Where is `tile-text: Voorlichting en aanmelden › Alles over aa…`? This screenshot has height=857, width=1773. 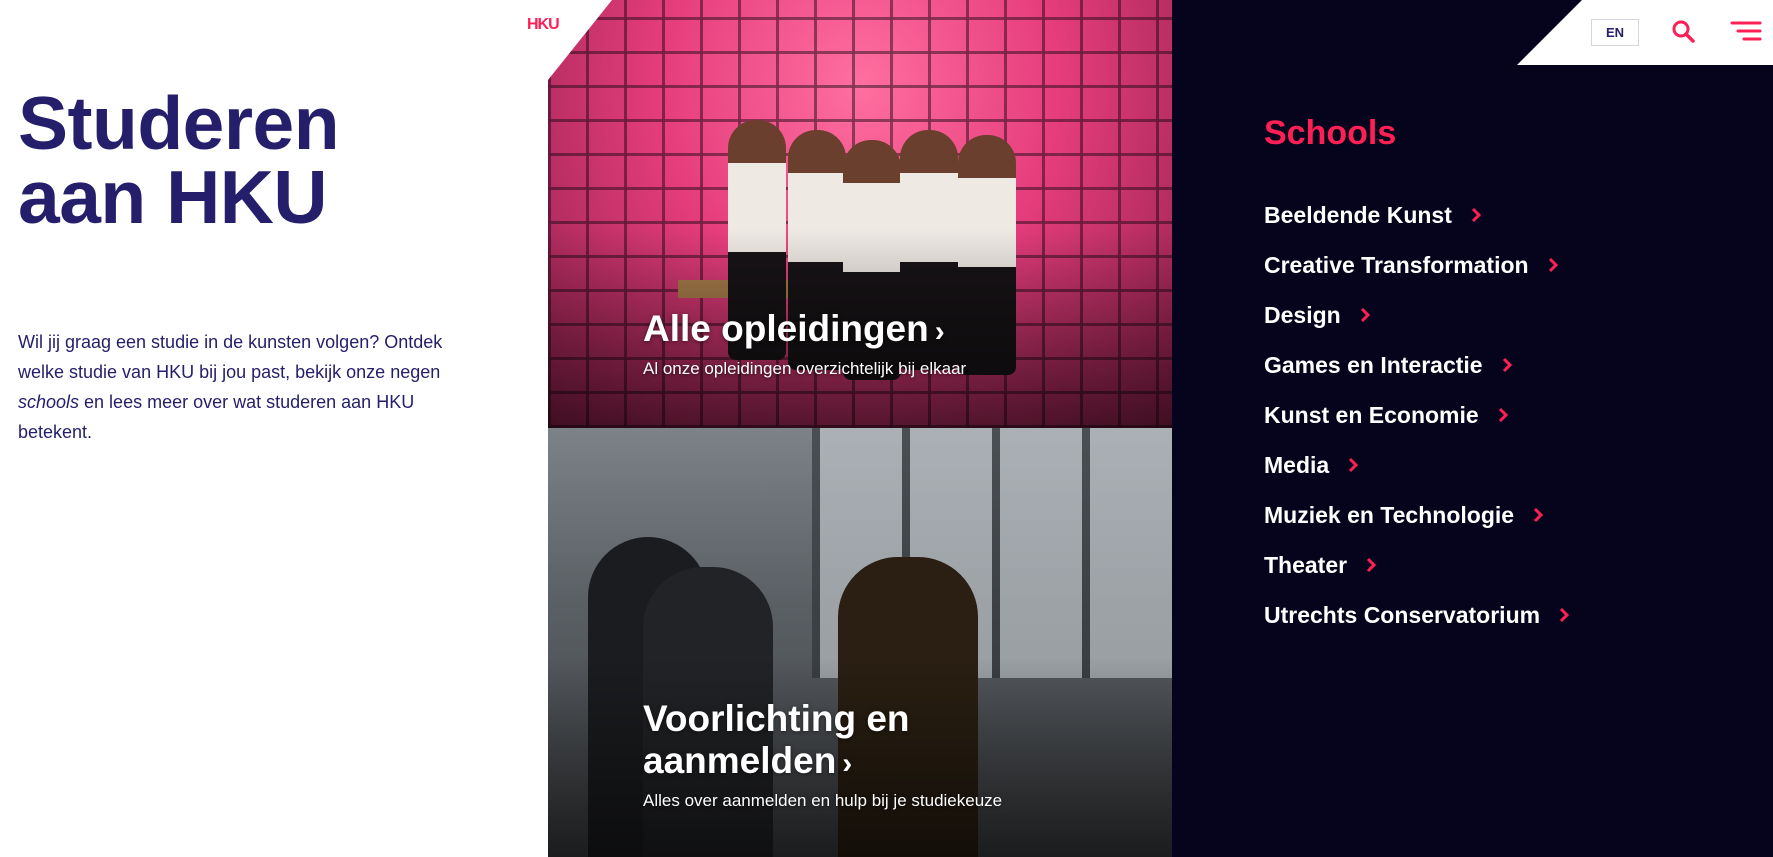 tile-text: Voorlichting en aanmelden › Alles over aa… is located at coordinates (822, 754).